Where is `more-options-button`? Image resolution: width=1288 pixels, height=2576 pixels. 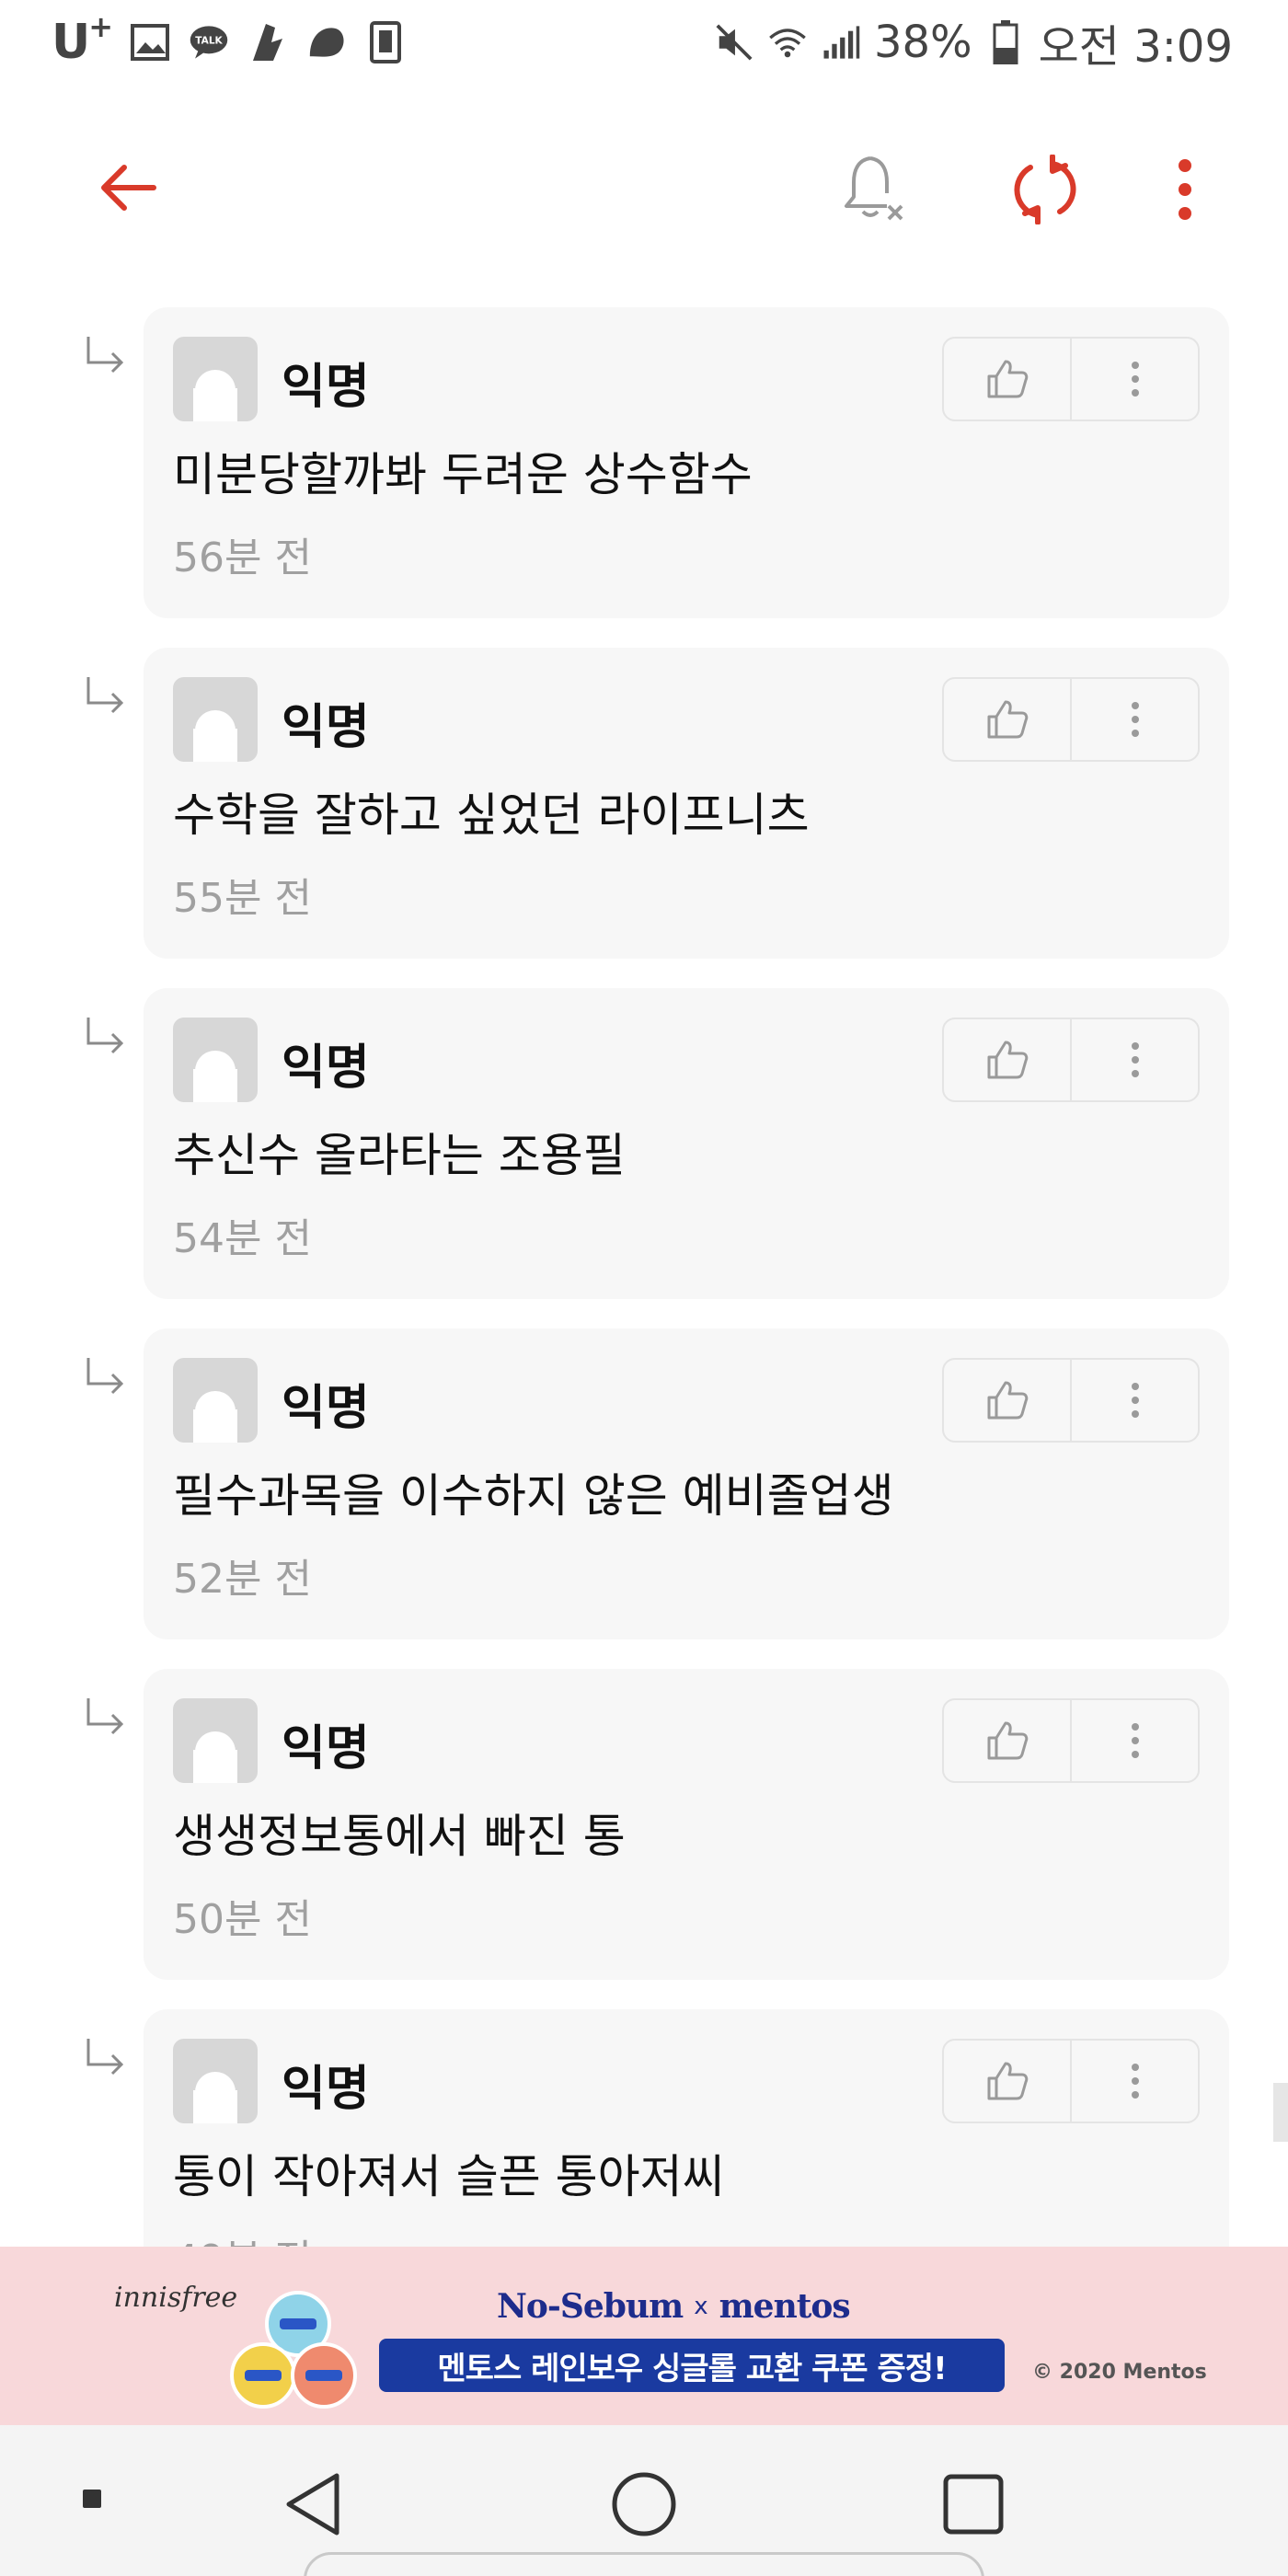 more-options-button is located at coordinates (1185, 190).